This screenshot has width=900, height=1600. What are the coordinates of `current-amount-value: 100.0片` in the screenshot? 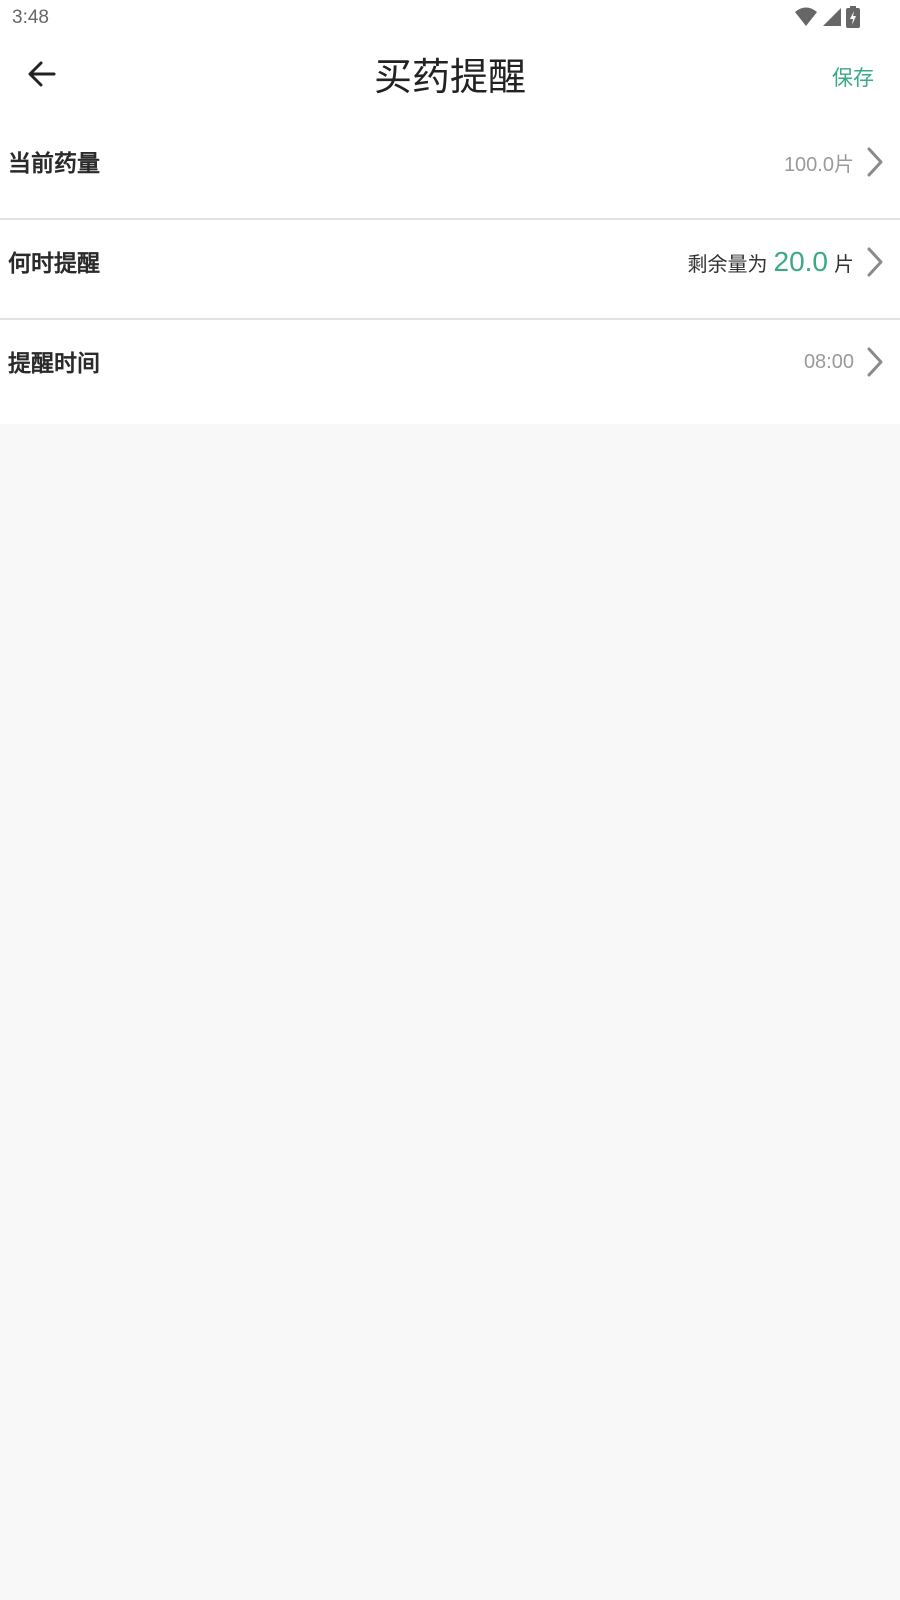 It's located at (818, 164).